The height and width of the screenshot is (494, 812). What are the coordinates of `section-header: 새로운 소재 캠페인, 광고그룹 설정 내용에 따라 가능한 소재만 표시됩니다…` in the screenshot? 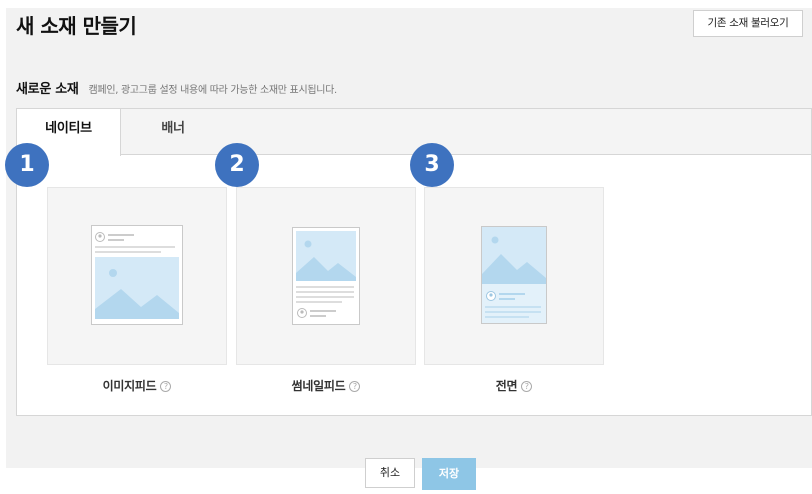 It's located at (176, 87).